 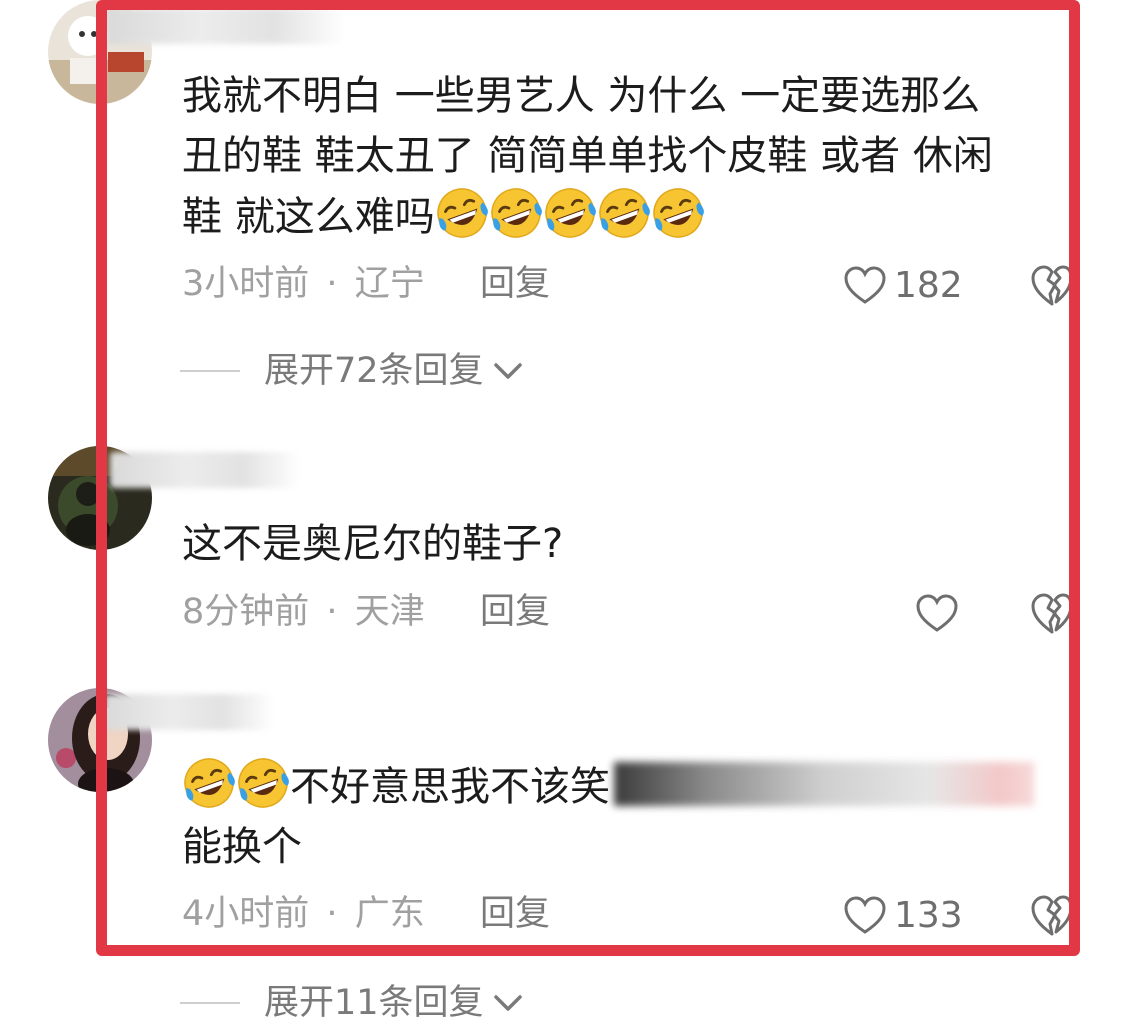 I want to click on like-button: 182, so click(x=903, y=286).